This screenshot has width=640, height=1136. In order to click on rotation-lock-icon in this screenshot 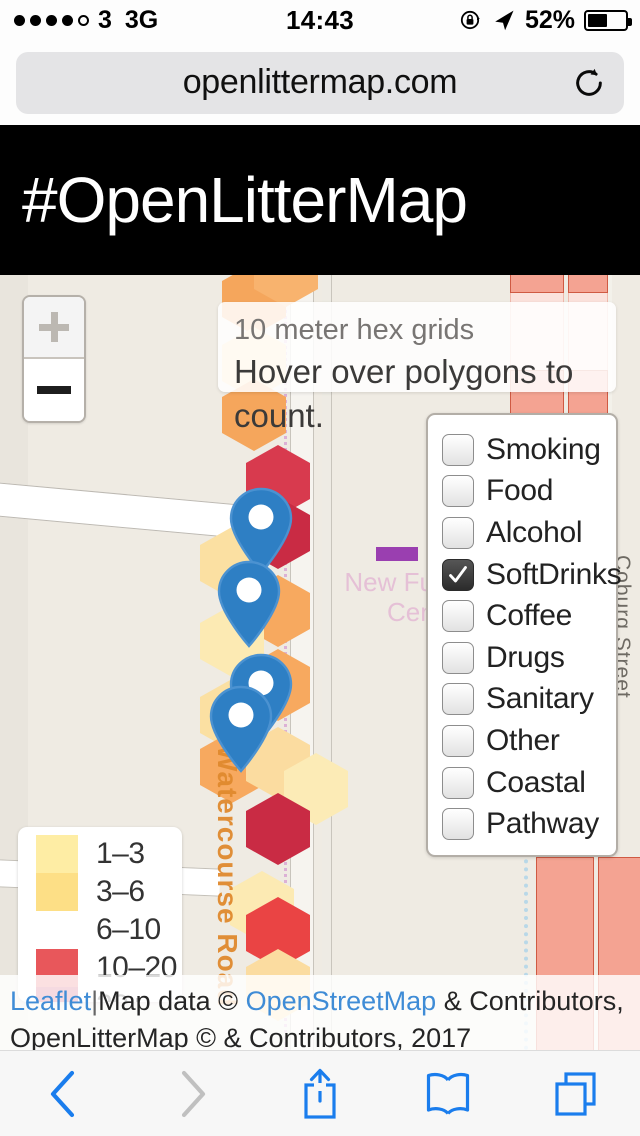, I will do `click(471, 20)`.